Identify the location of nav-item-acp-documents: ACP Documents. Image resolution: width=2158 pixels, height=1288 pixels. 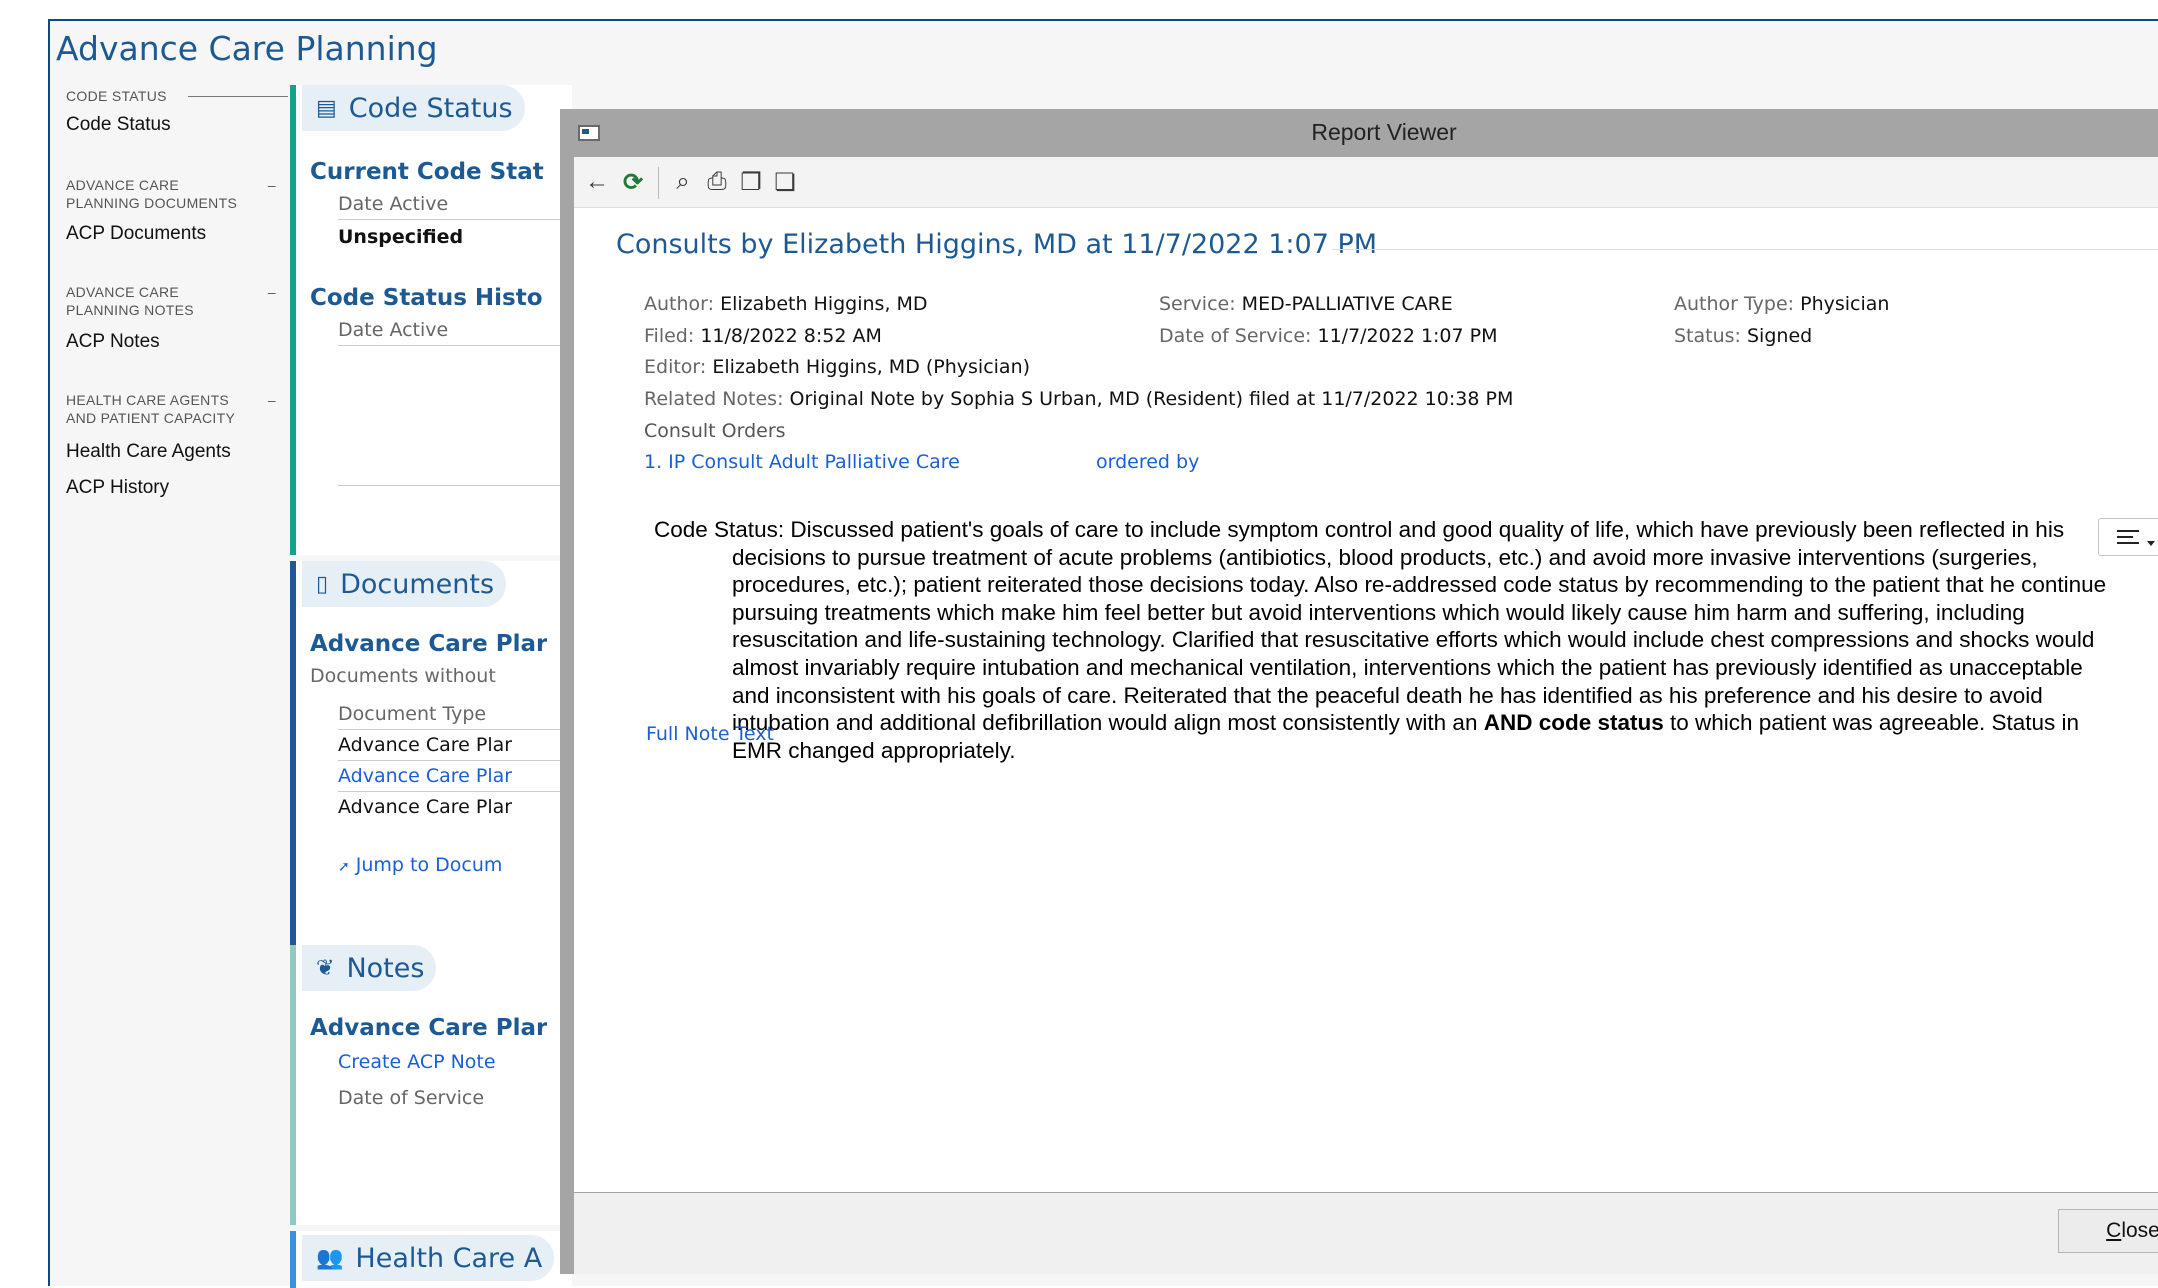
(136, 234).